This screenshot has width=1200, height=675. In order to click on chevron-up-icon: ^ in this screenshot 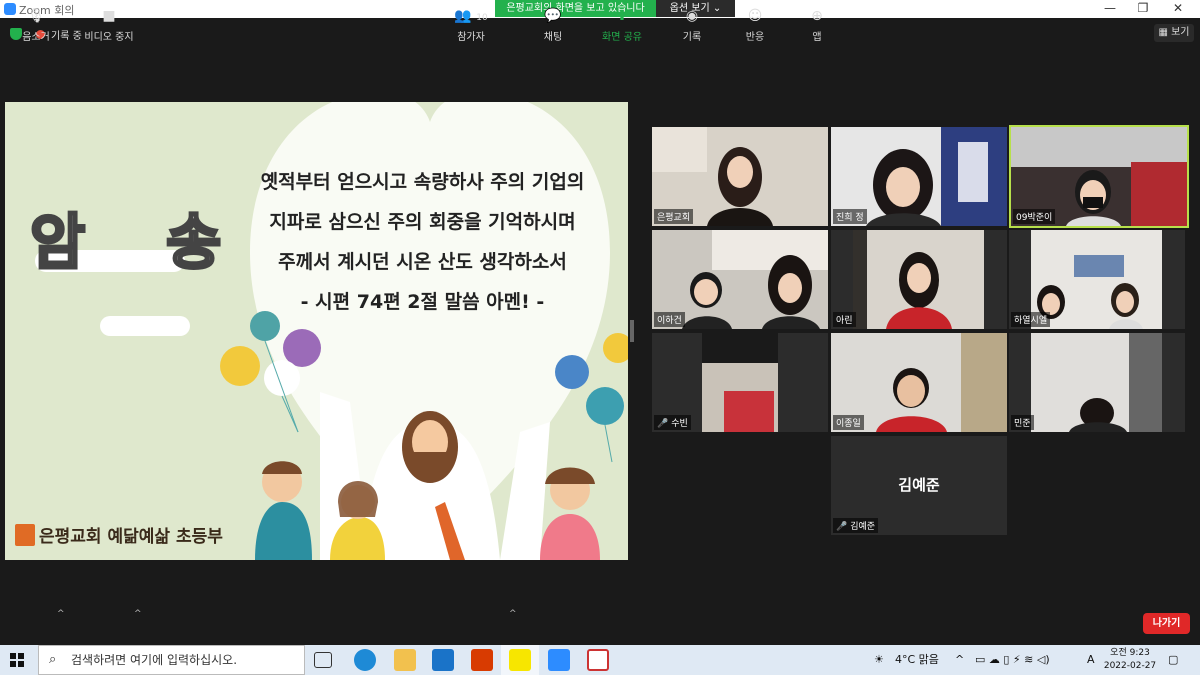, I will do `click(959, 660)`.